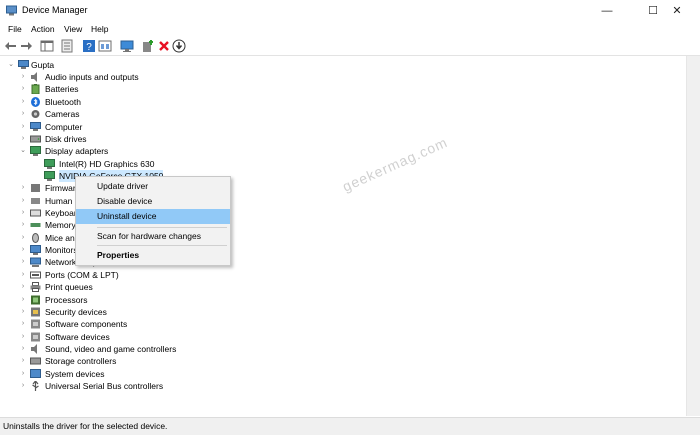  I want to click on forward-arrow-icon, so click(26, 46).